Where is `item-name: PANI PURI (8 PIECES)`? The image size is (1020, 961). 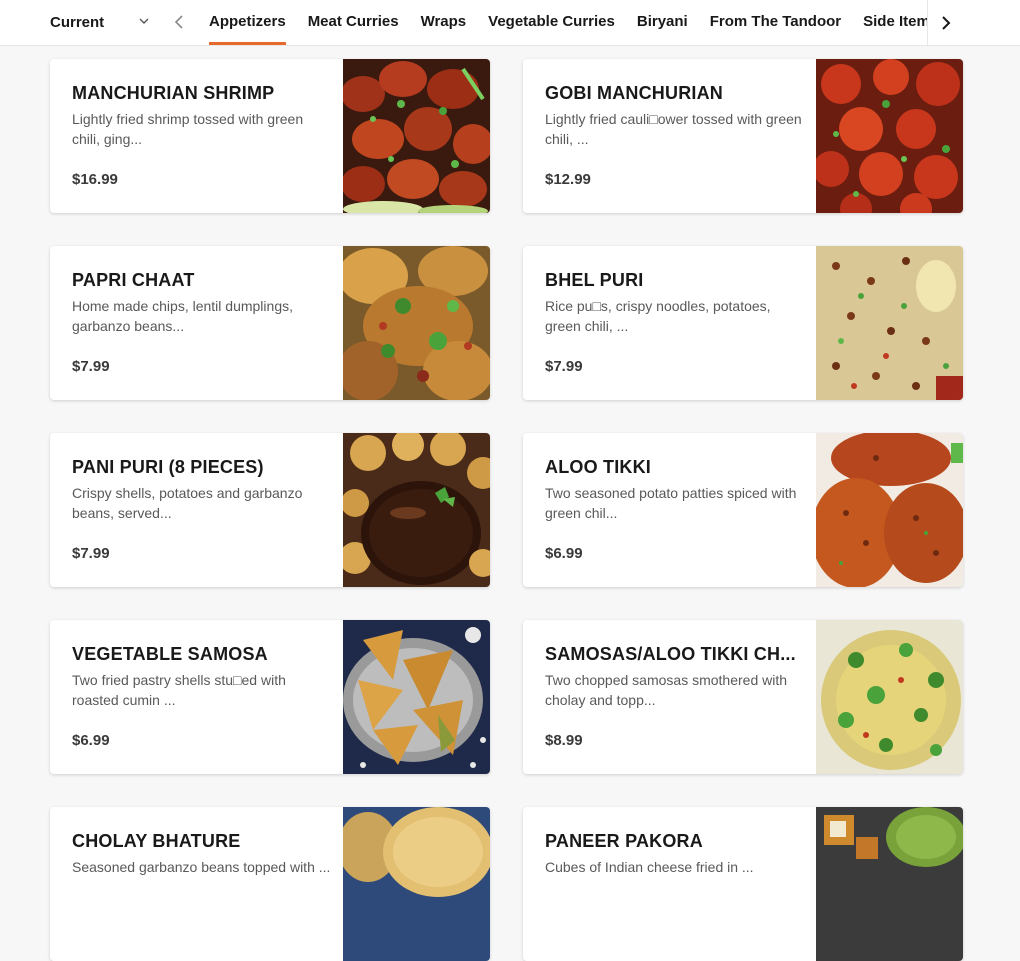
item-name: PANI PURI (8 PIECES) is located at coordinates (168, 467).